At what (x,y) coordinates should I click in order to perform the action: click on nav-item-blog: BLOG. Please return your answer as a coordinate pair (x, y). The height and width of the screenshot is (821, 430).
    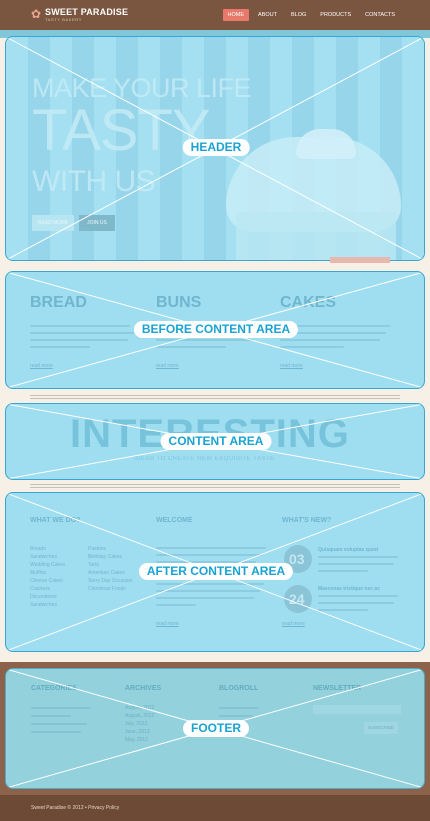
    Looking at the image, I should click on (298, 15).